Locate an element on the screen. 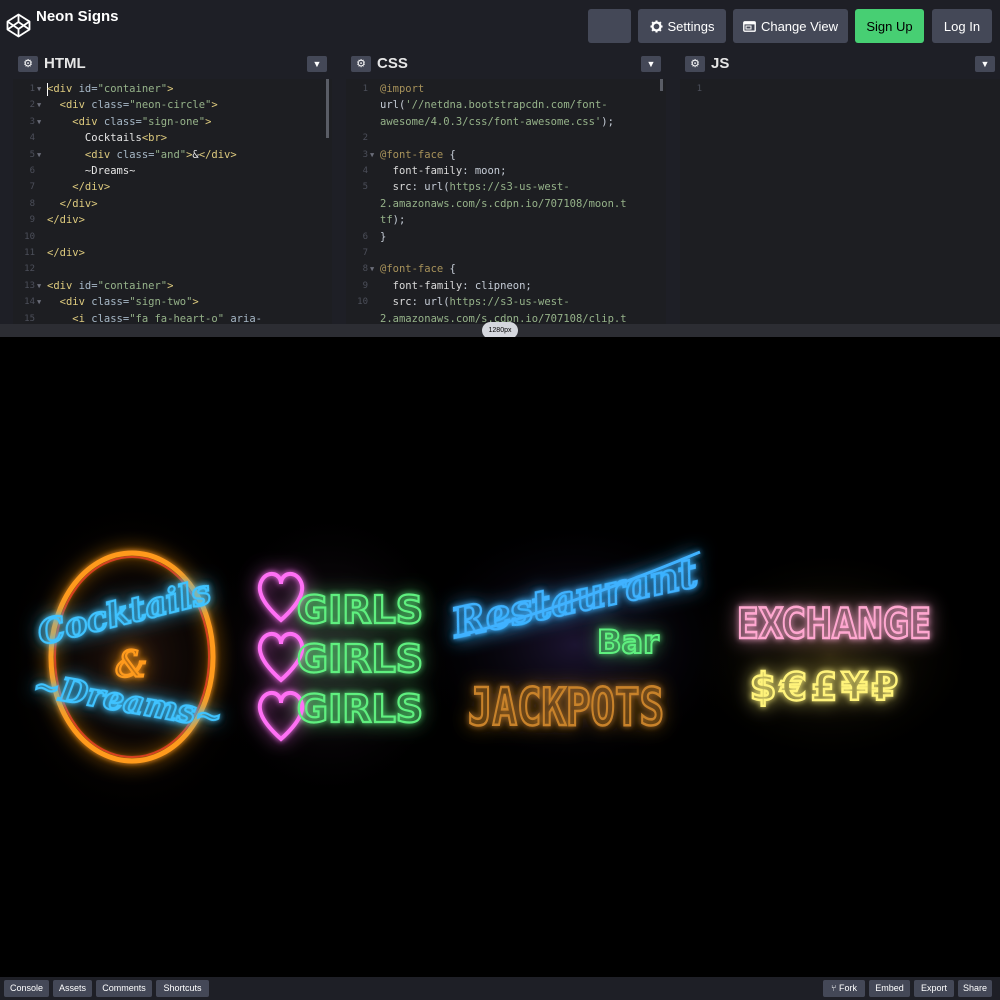 This screenshot has height=1000, width=1000. code-token: "container" is located at coordinates (132, 89).